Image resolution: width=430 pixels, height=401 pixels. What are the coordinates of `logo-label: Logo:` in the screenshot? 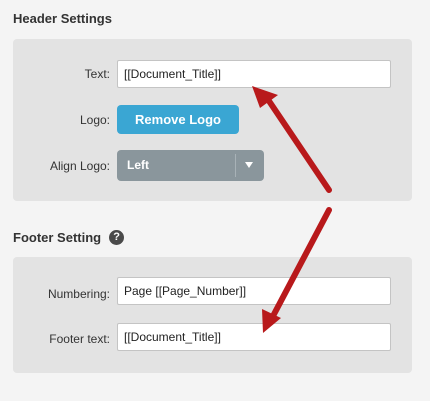 It's located at (94, 120).